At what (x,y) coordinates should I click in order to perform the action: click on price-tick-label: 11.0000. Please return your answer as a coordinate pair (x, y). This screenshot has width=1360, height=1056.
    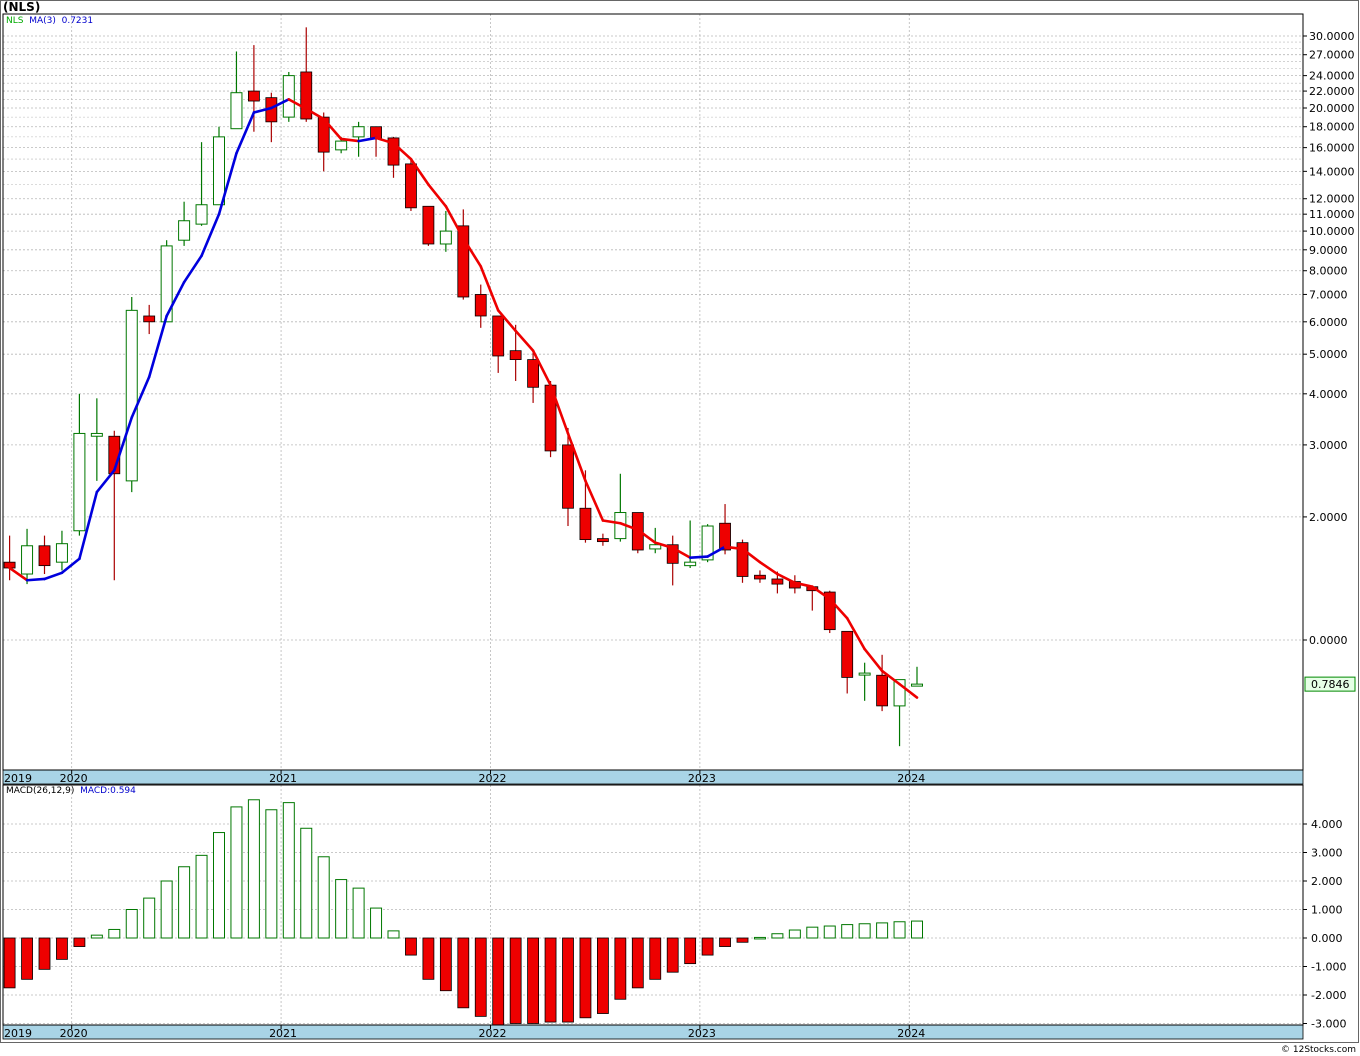
    Looking at the image, I should click on (1332, 214).